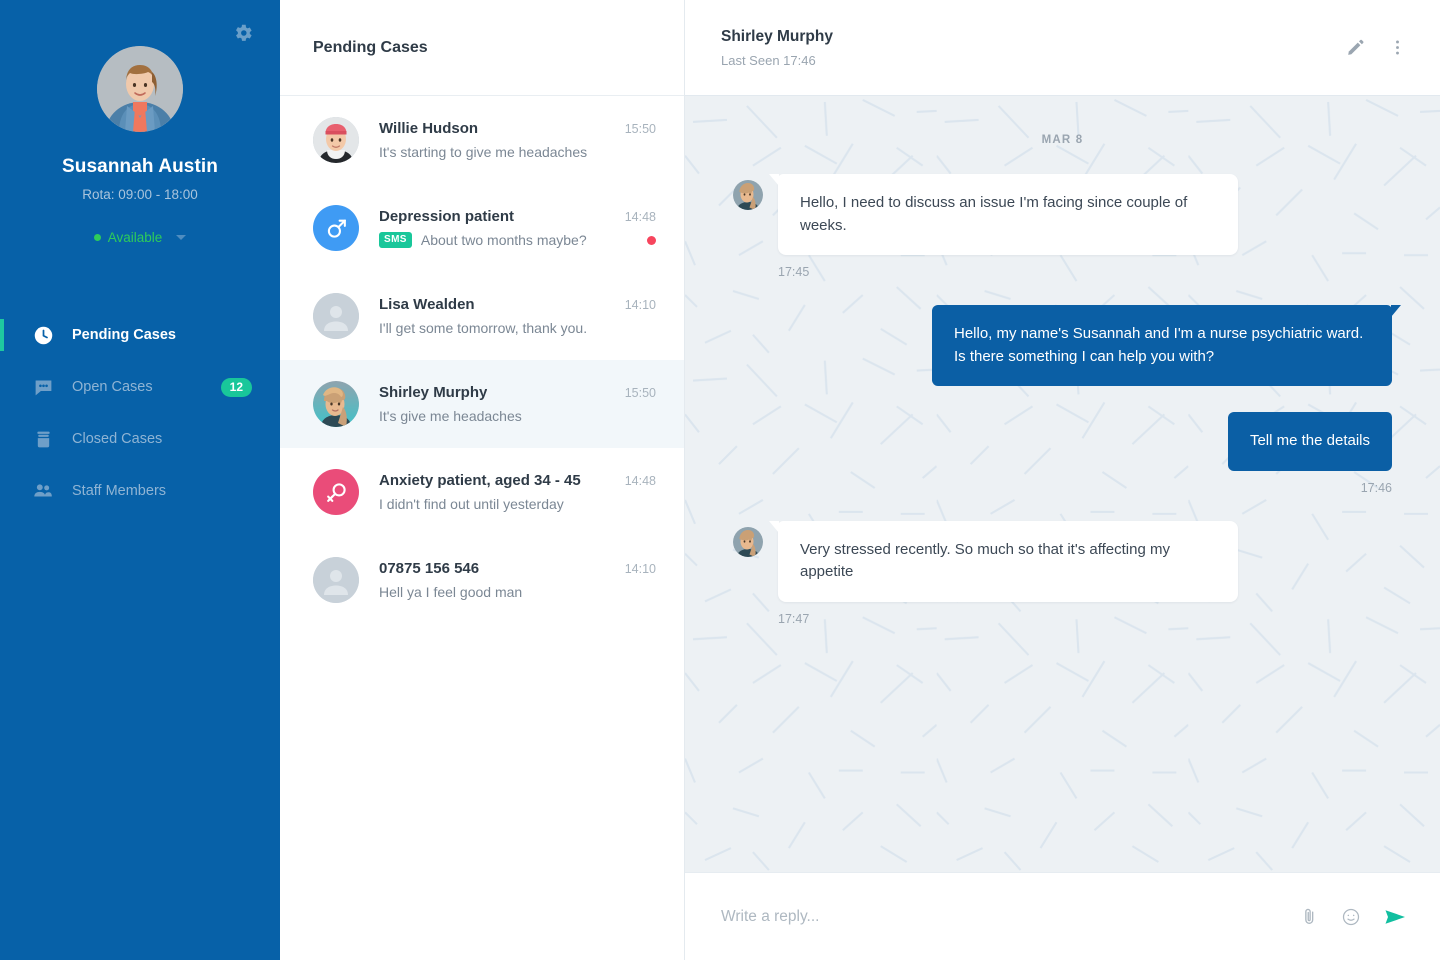 Image resolution: width=1440 pixels, height=960 pixels. I want to click on case-preview-wrap: I didn't find out until yesterday, so click(471, 504).